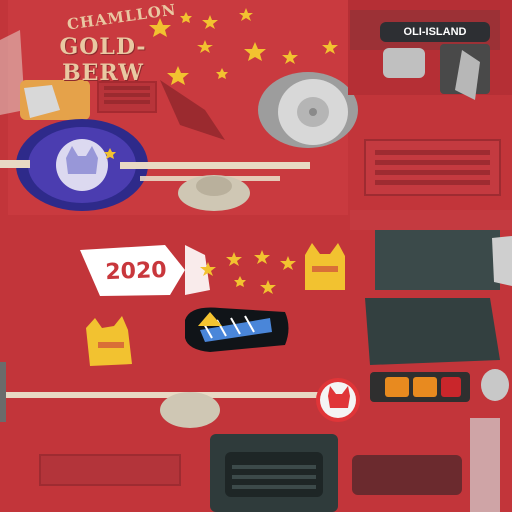 The image size is (512, 512). I want to click on cat-face-icon, so click(338, 400).